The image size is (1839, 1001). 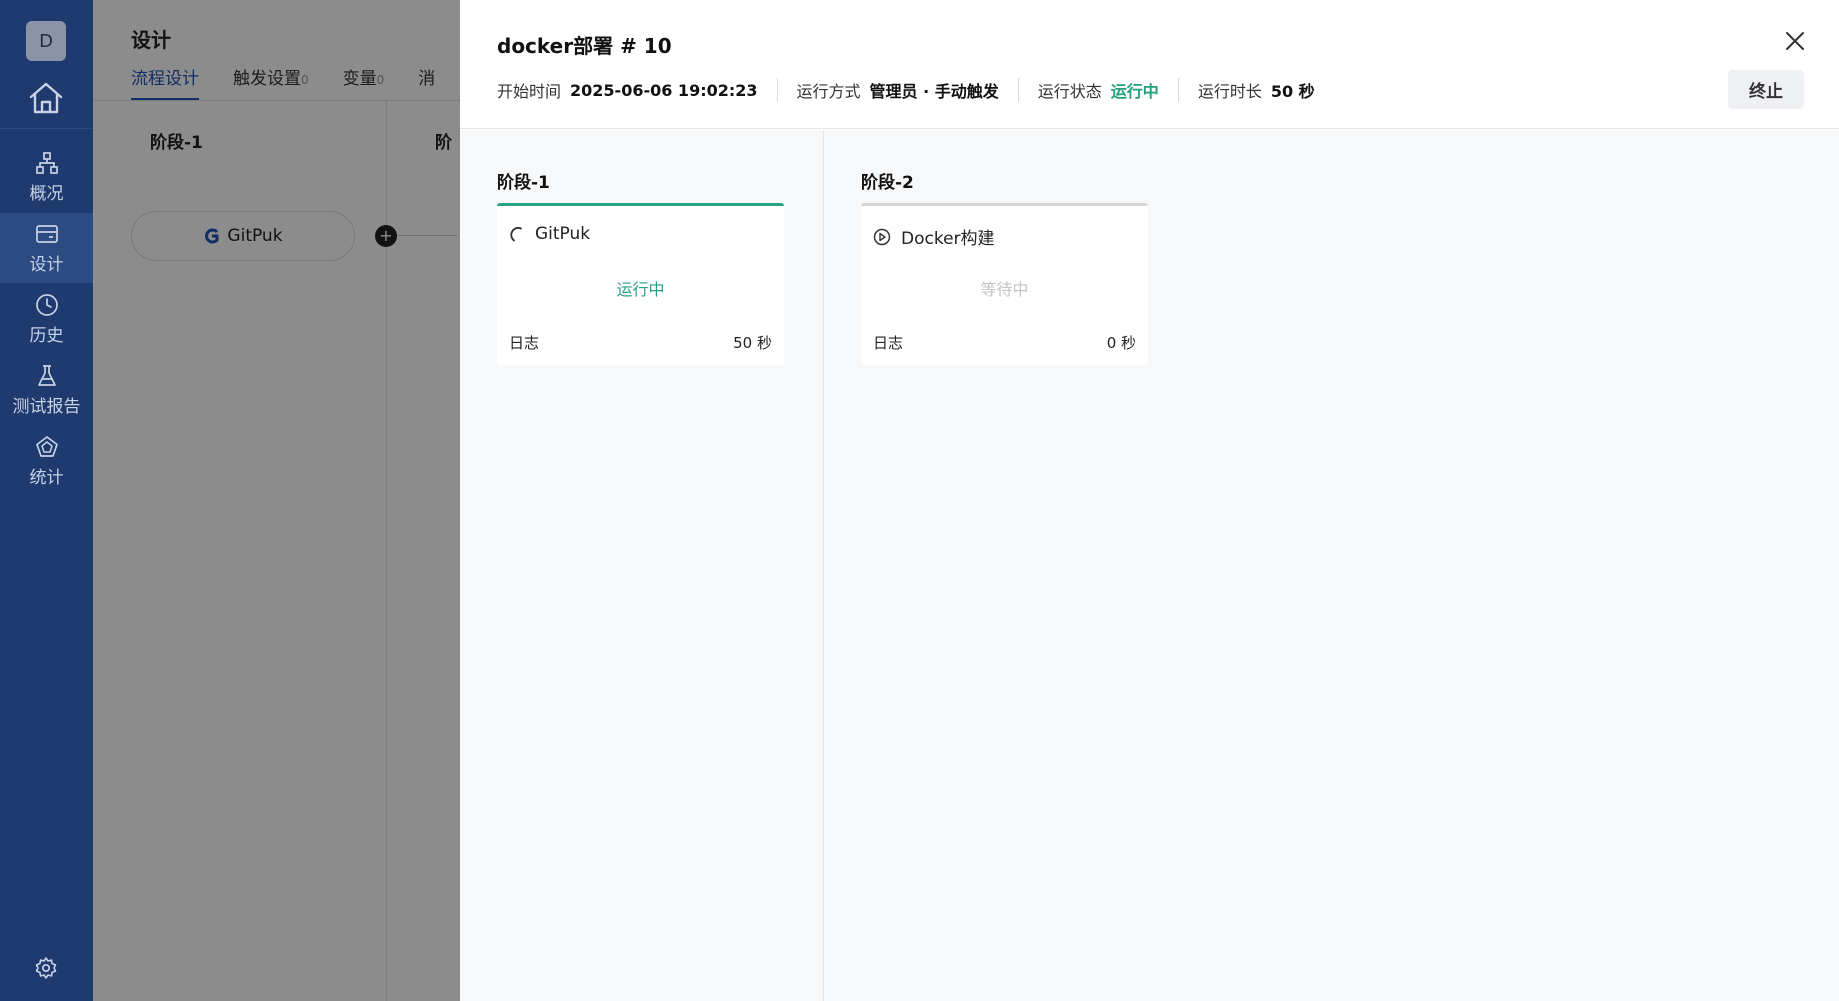 What do you see at coordinates (1121, 343) in the screenshot?
I see `task-duration: 0 秒` at bounding box center [1121, 343].